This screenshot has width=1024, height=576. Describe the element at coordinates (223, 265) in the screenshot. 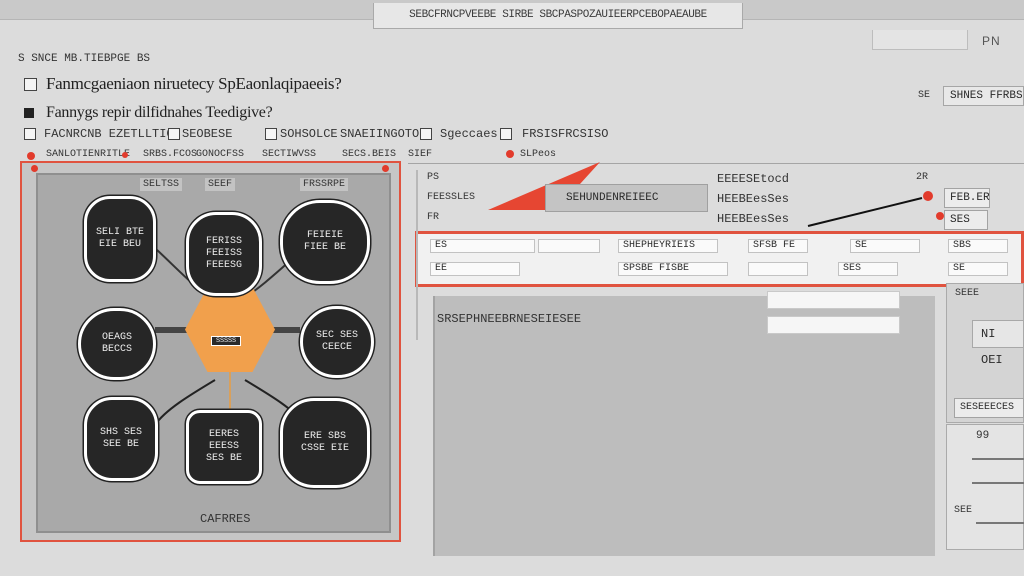

I see `node-label: FEEESG` at that location.